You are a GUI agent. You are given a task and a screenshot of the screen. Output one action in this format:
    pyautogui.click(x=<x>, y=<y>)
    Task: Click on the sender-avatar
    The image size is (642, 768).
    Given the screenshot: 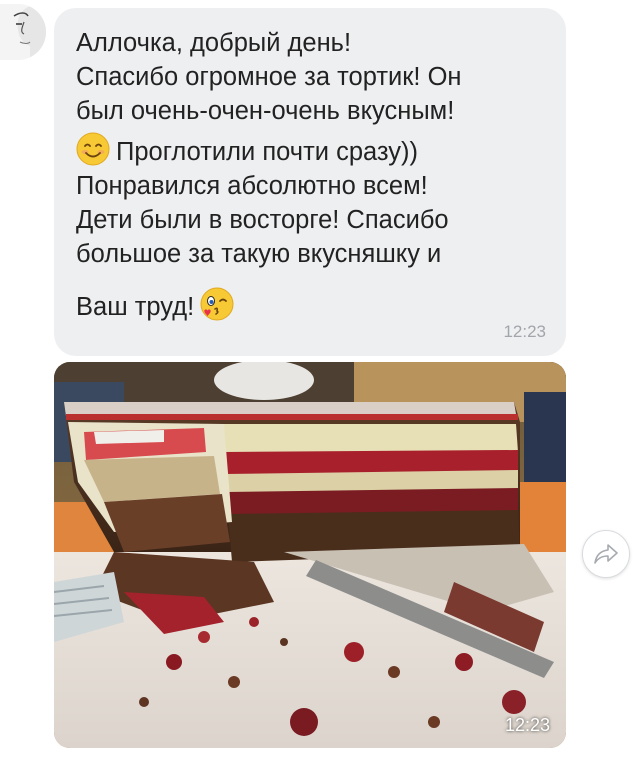 What is the action you would take?
    pyautogui.click(x=23, y=32)
    